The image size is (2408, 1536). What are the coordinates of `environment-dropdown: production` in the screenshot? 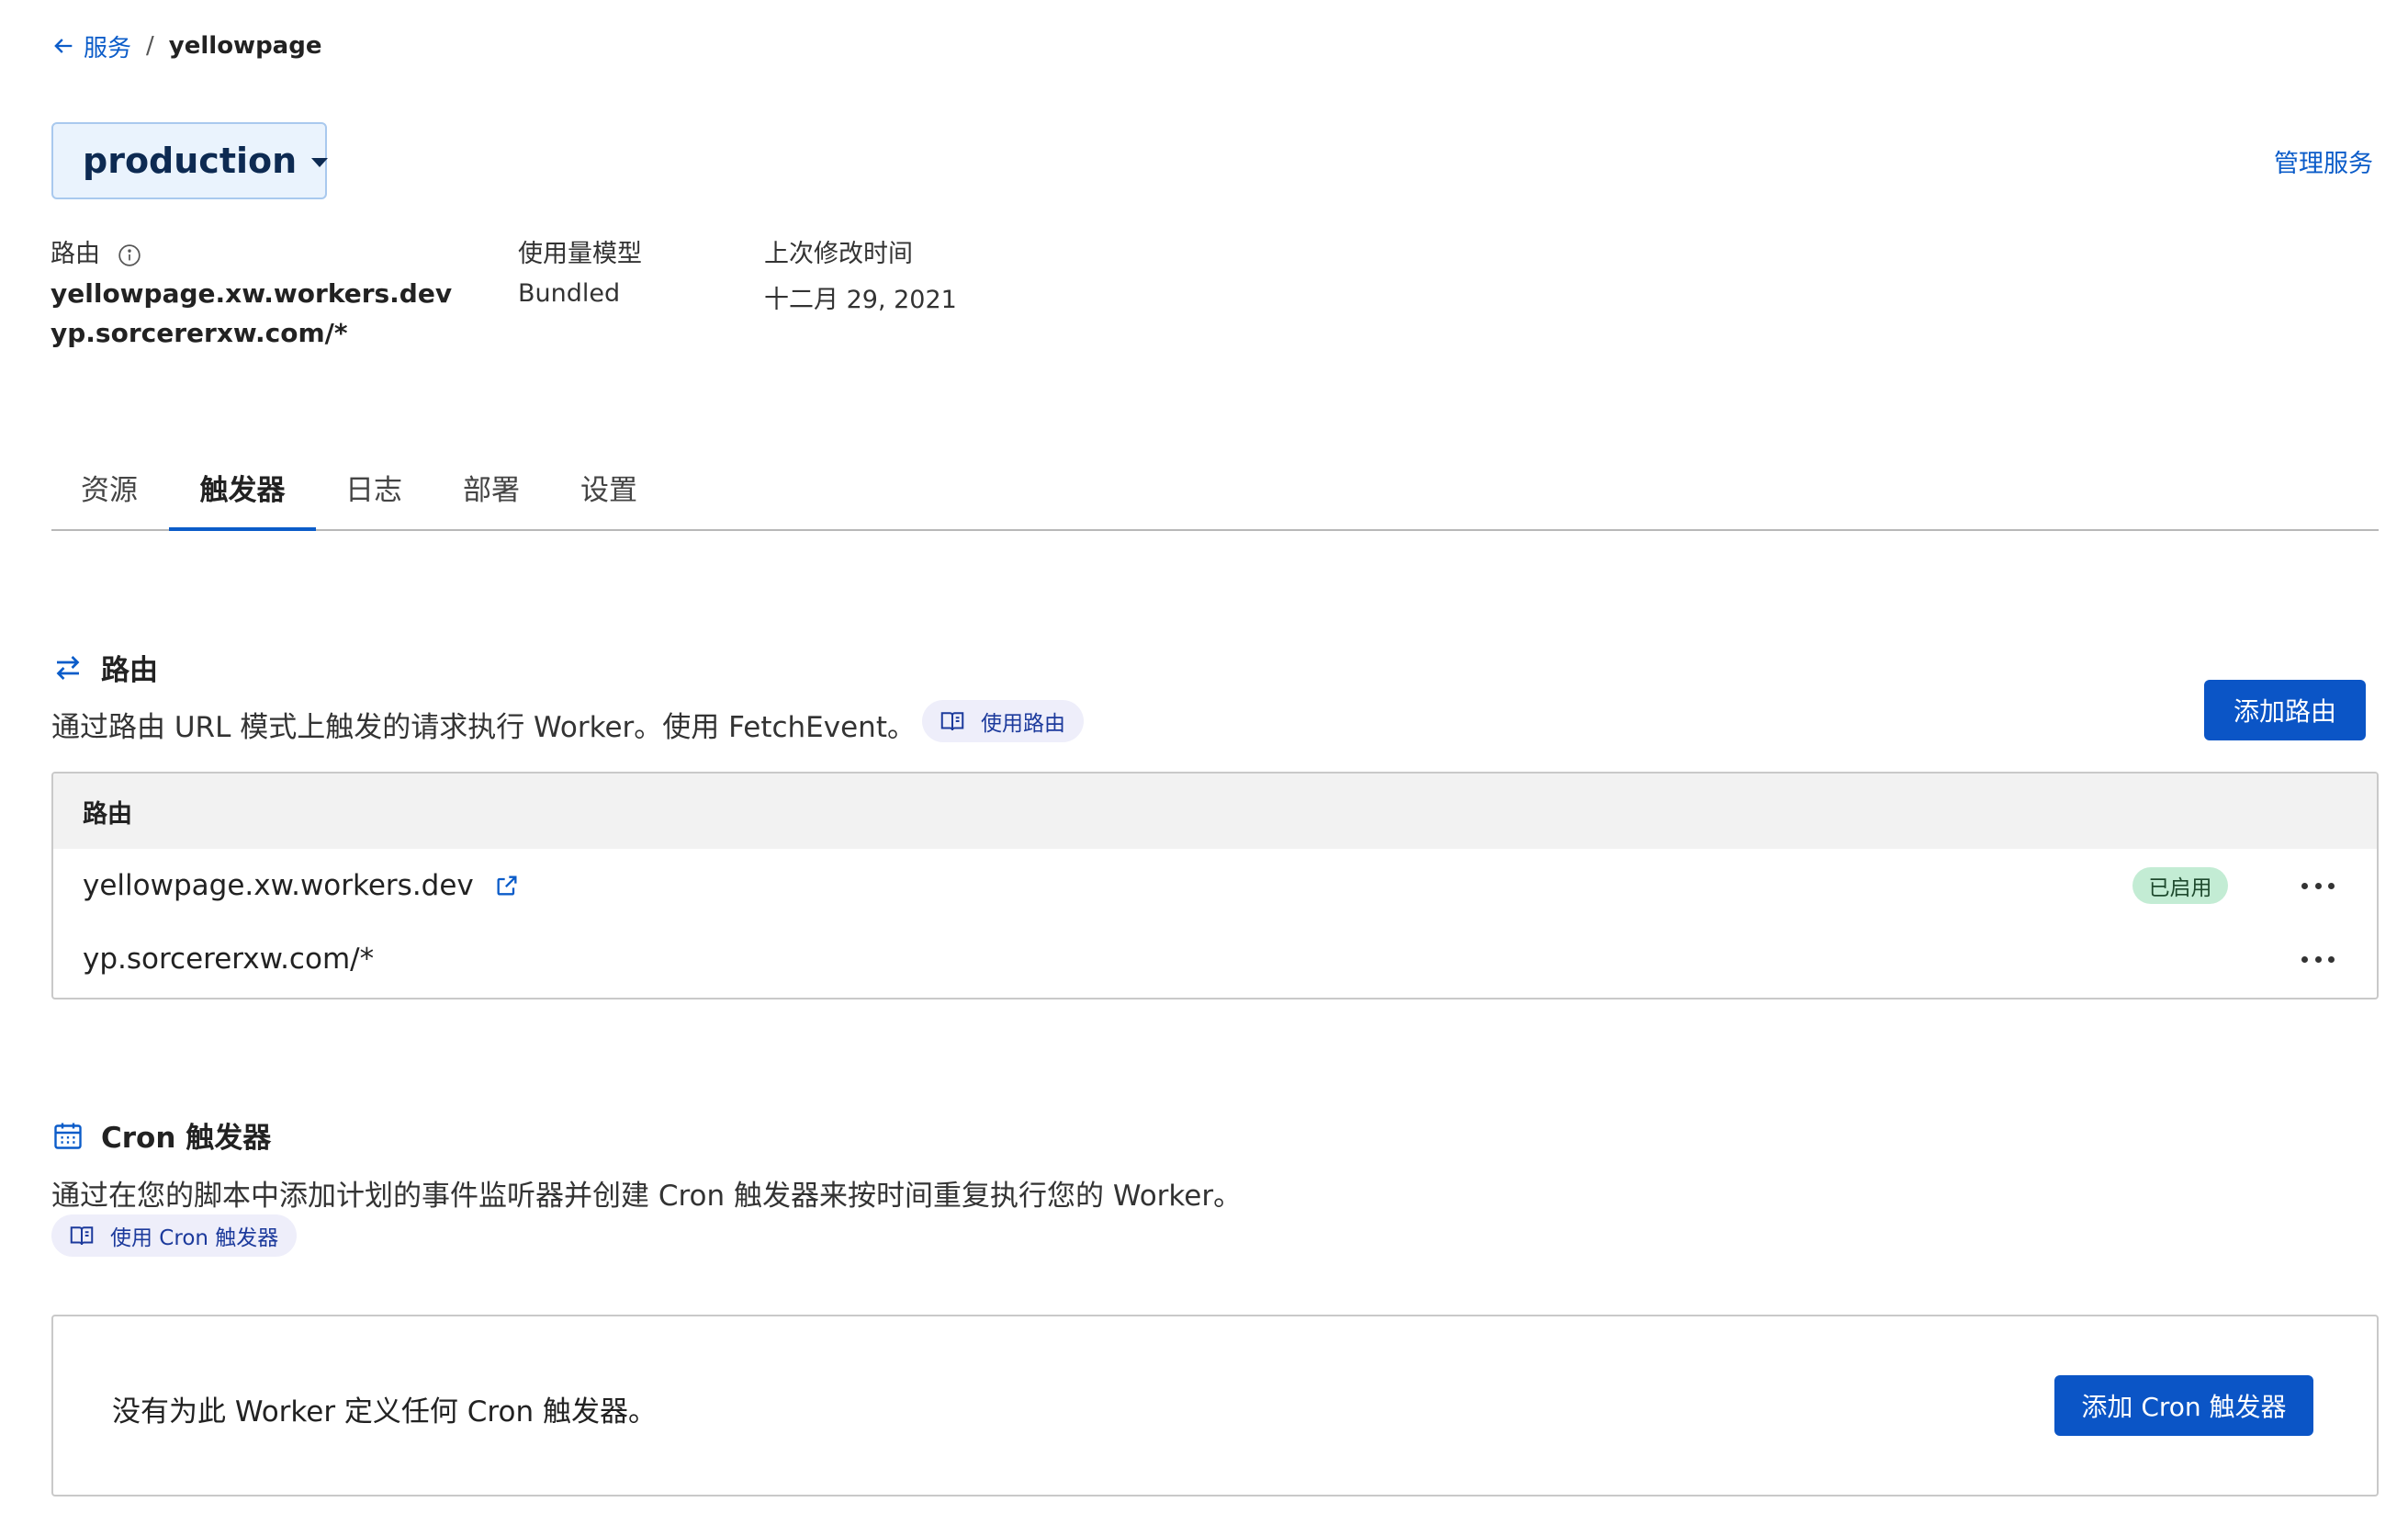 It's located at (190, 160).